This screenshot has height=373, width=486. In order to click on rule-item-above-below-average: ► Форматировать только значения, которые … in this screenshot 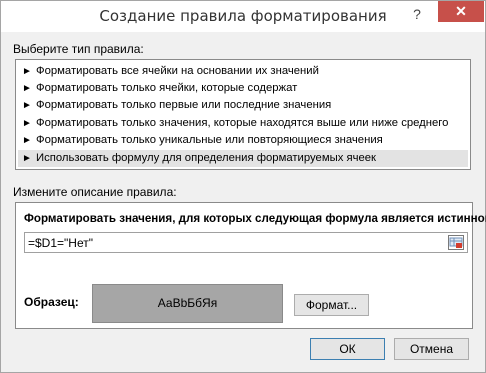, I will do `click(243, 123)`.